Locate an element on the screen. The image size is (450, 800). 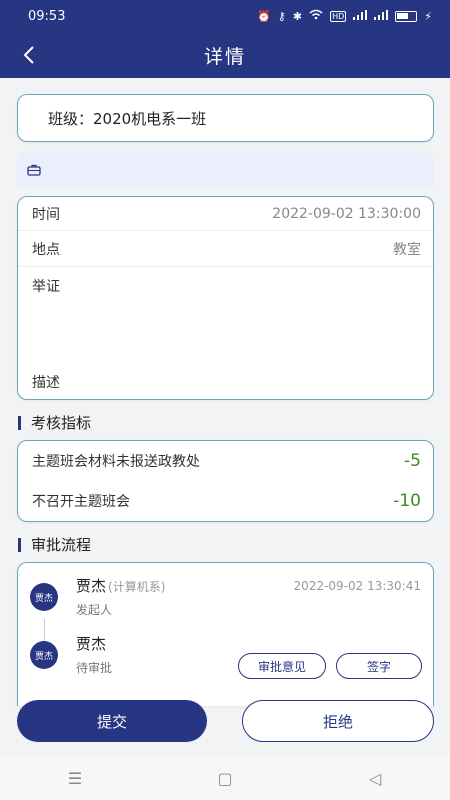
system-nav-bar: ☰ ▢ ◁ is located at coordinates (225, 778).